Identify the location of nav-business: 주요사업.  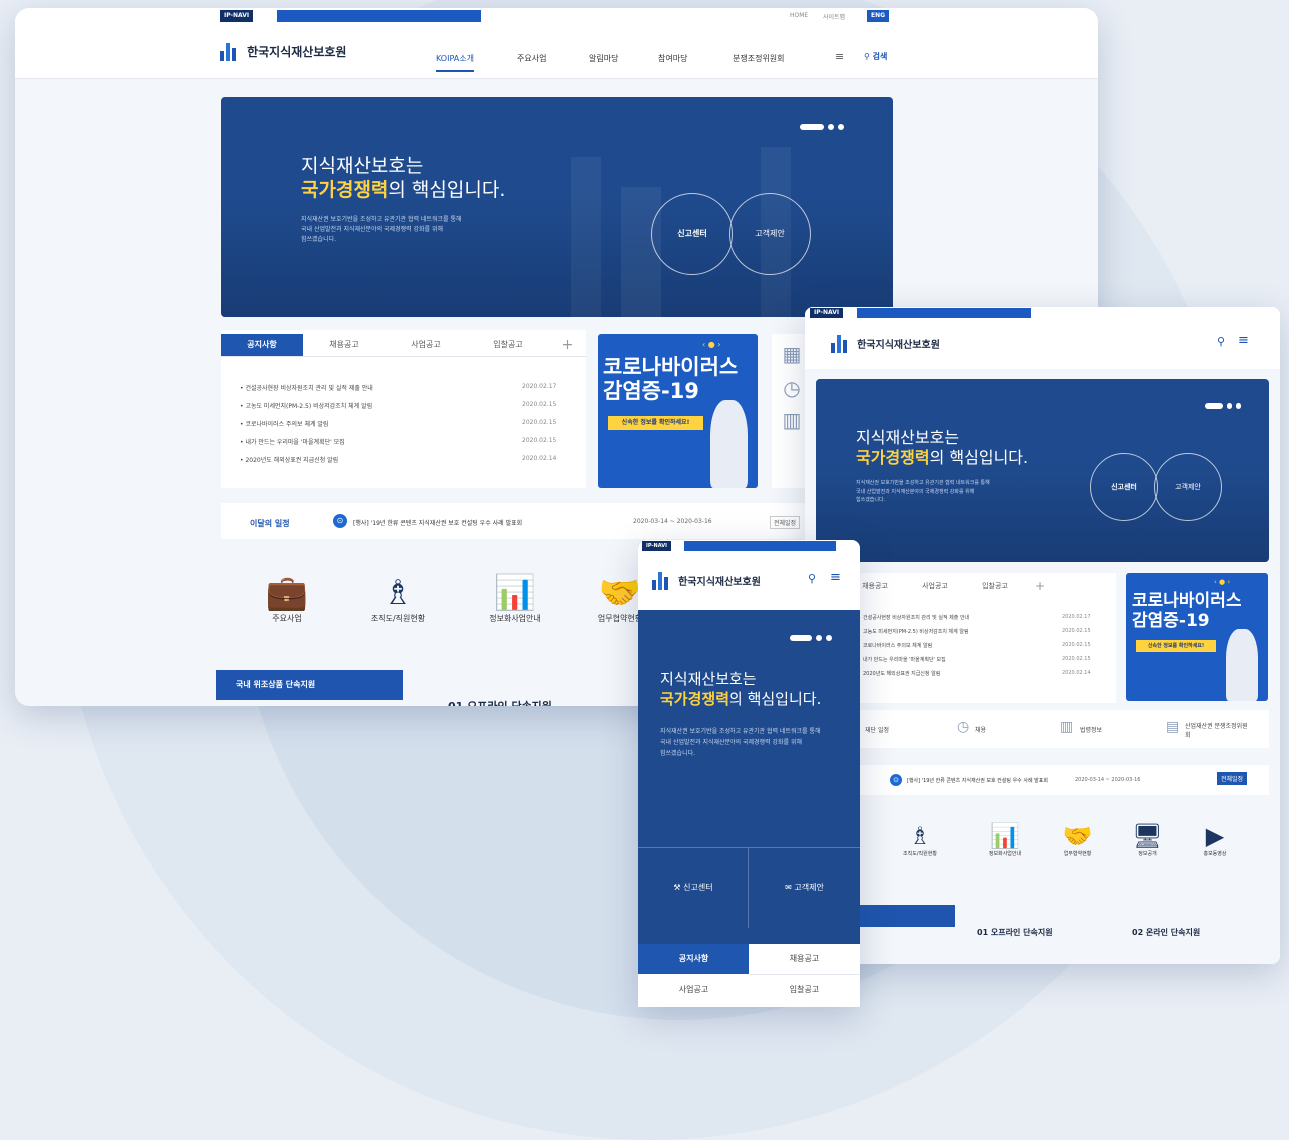
(531, 58).